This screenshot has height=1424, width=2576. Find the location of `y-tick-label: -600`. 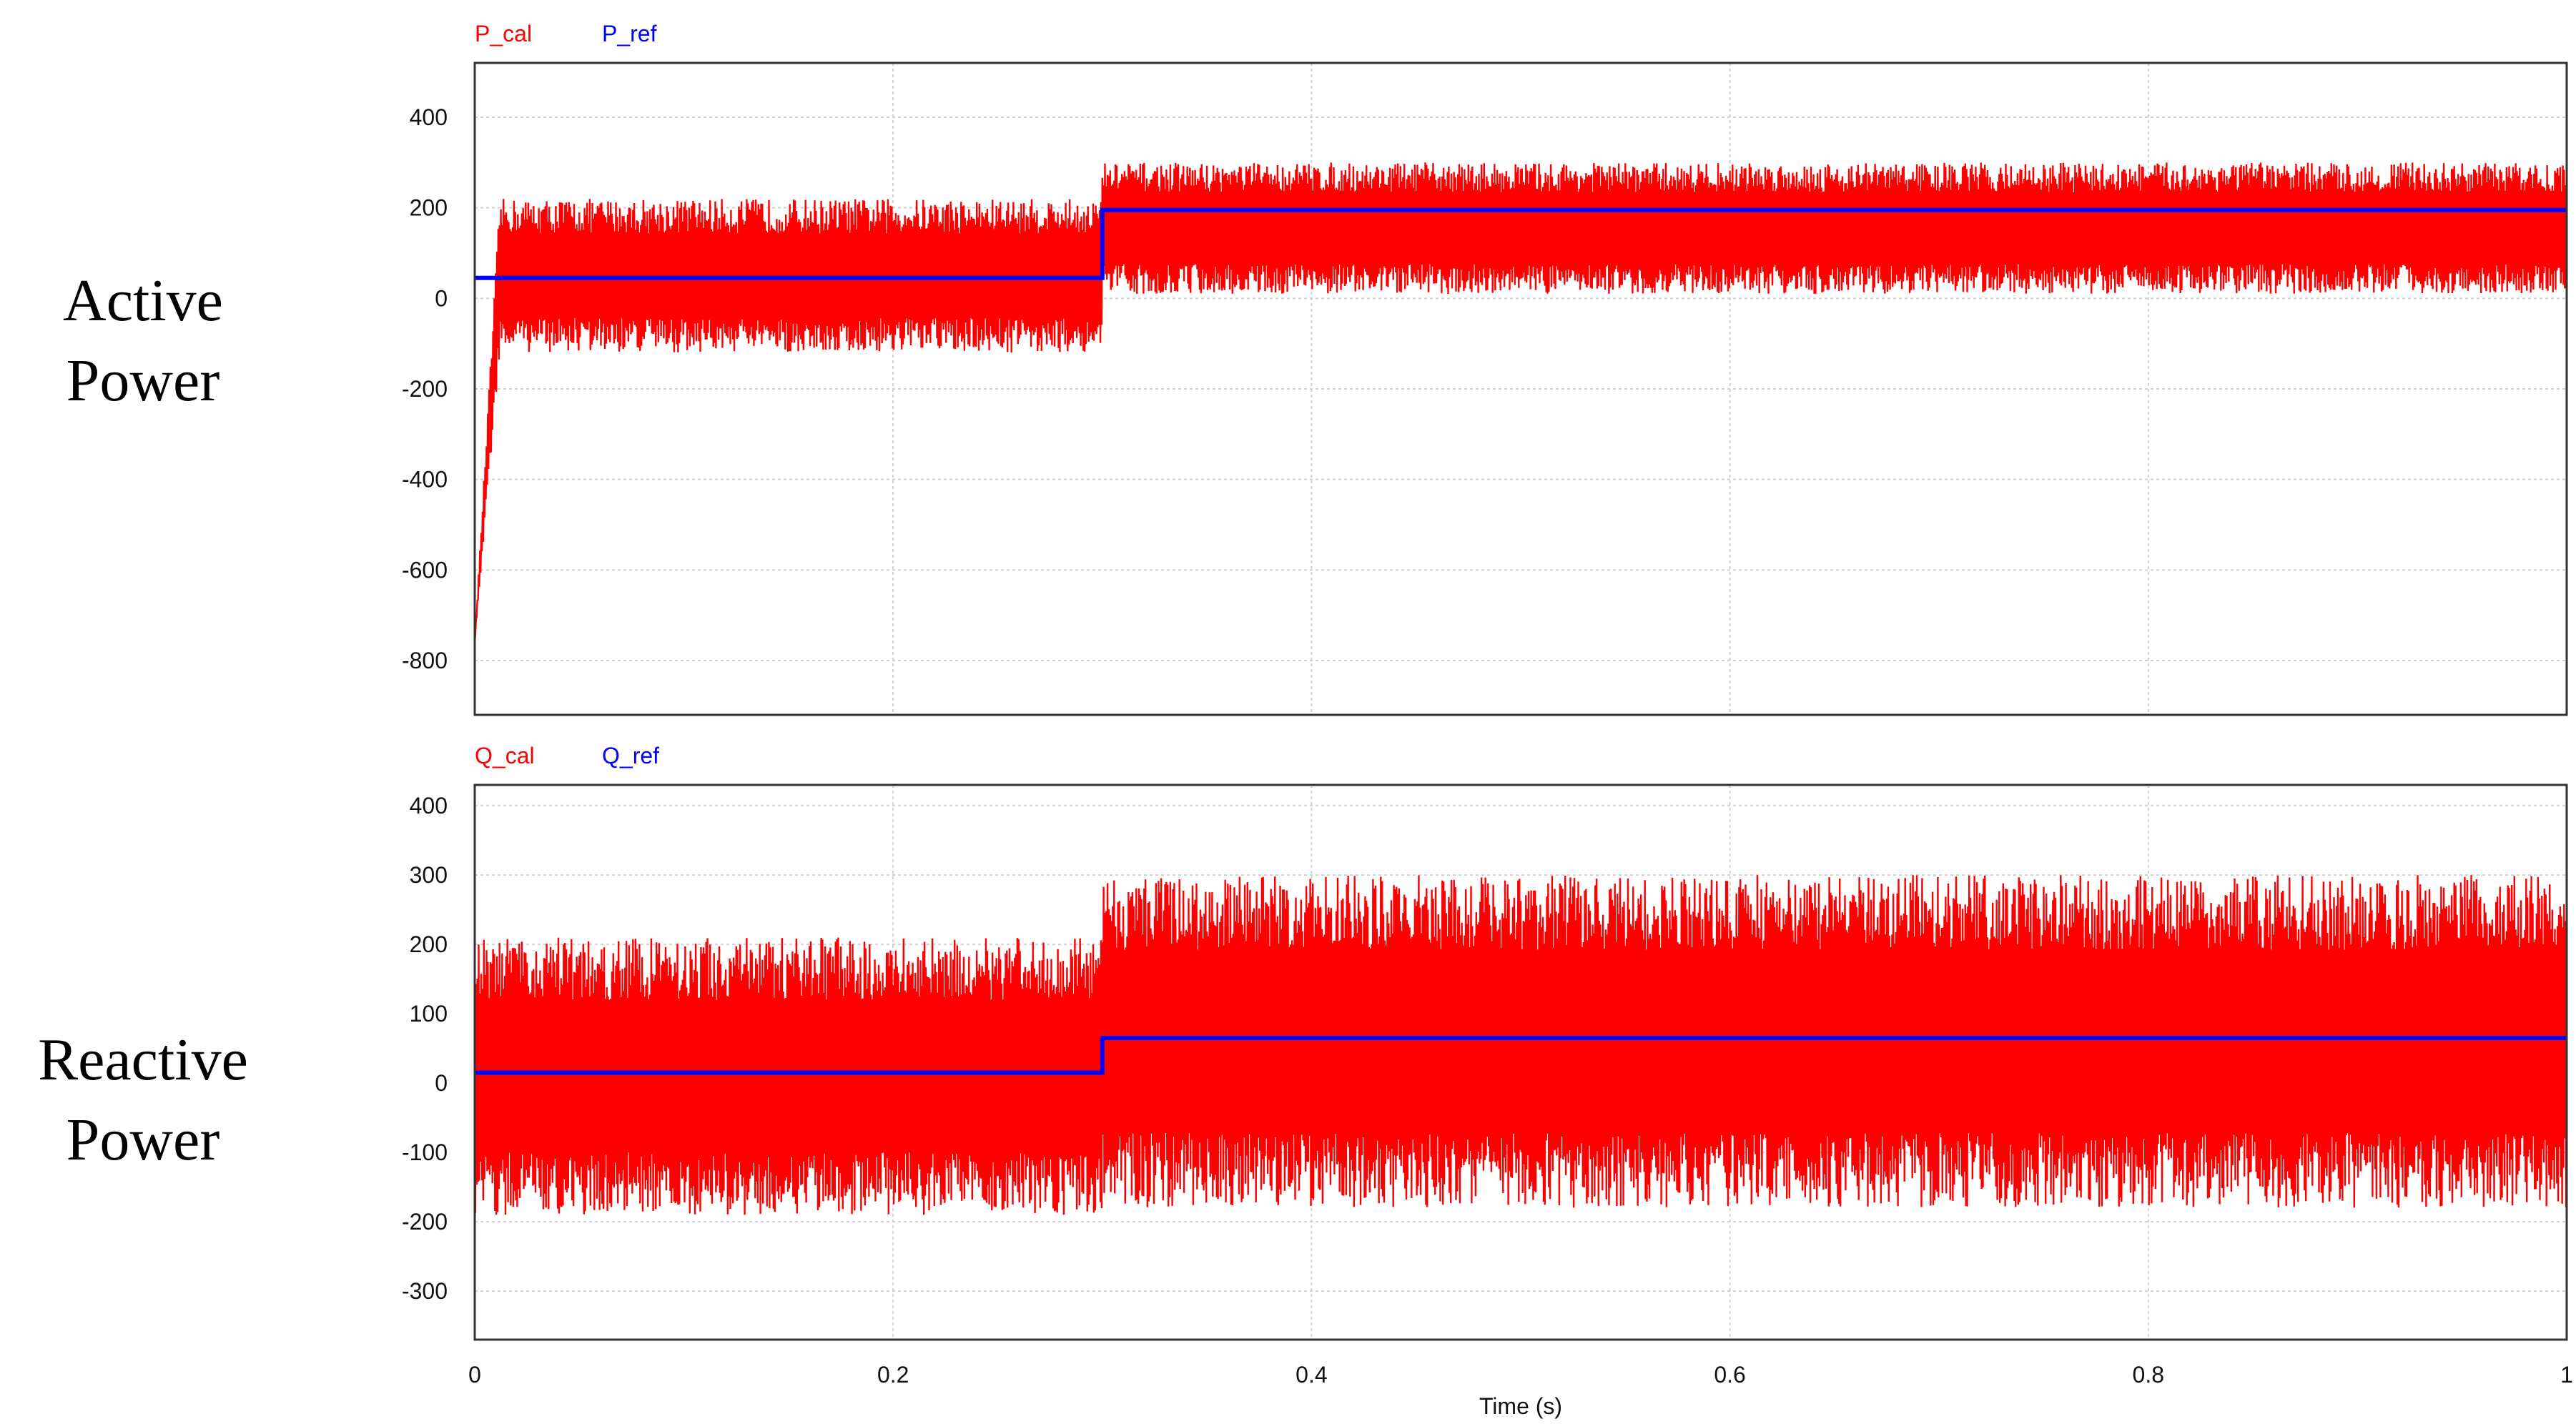

y-tick-label: -600 is located at coordinates (425, 570).